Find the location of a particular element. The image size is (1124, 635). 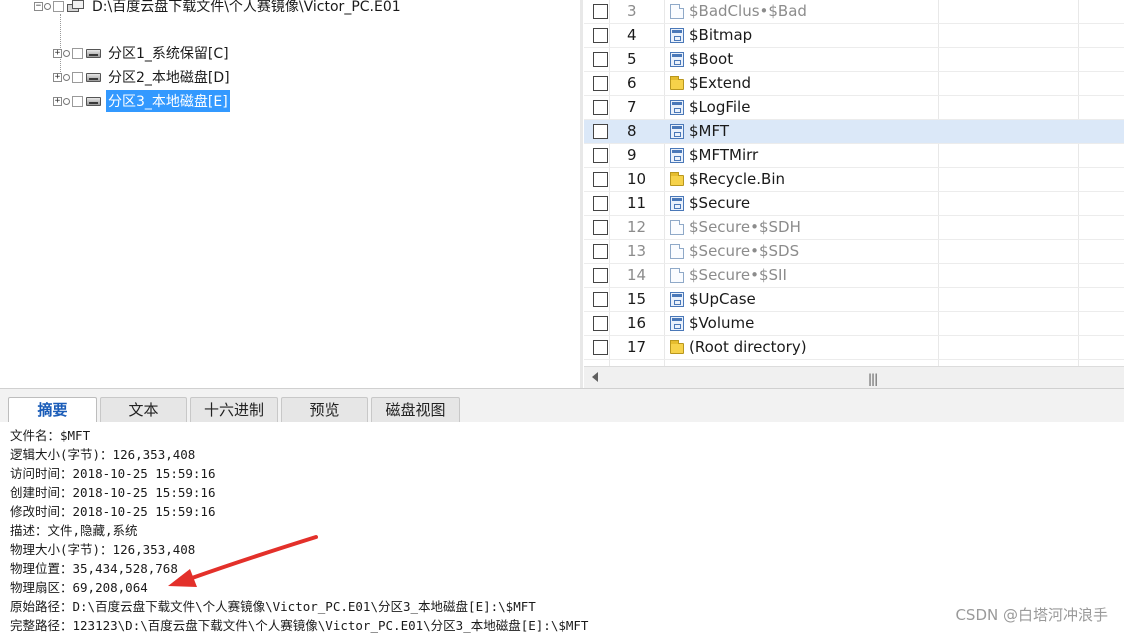

file-row: 15 $UpCase is located at coordinates (854, 300).